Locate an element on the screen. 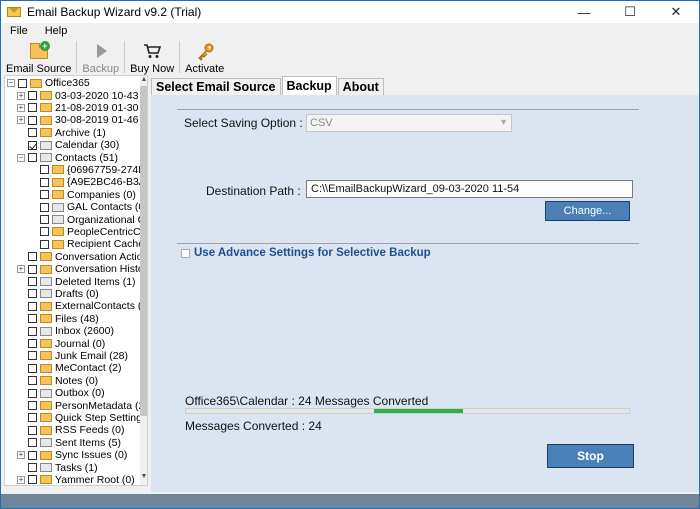  scroll-thumb is located at coordinates (143, 251).